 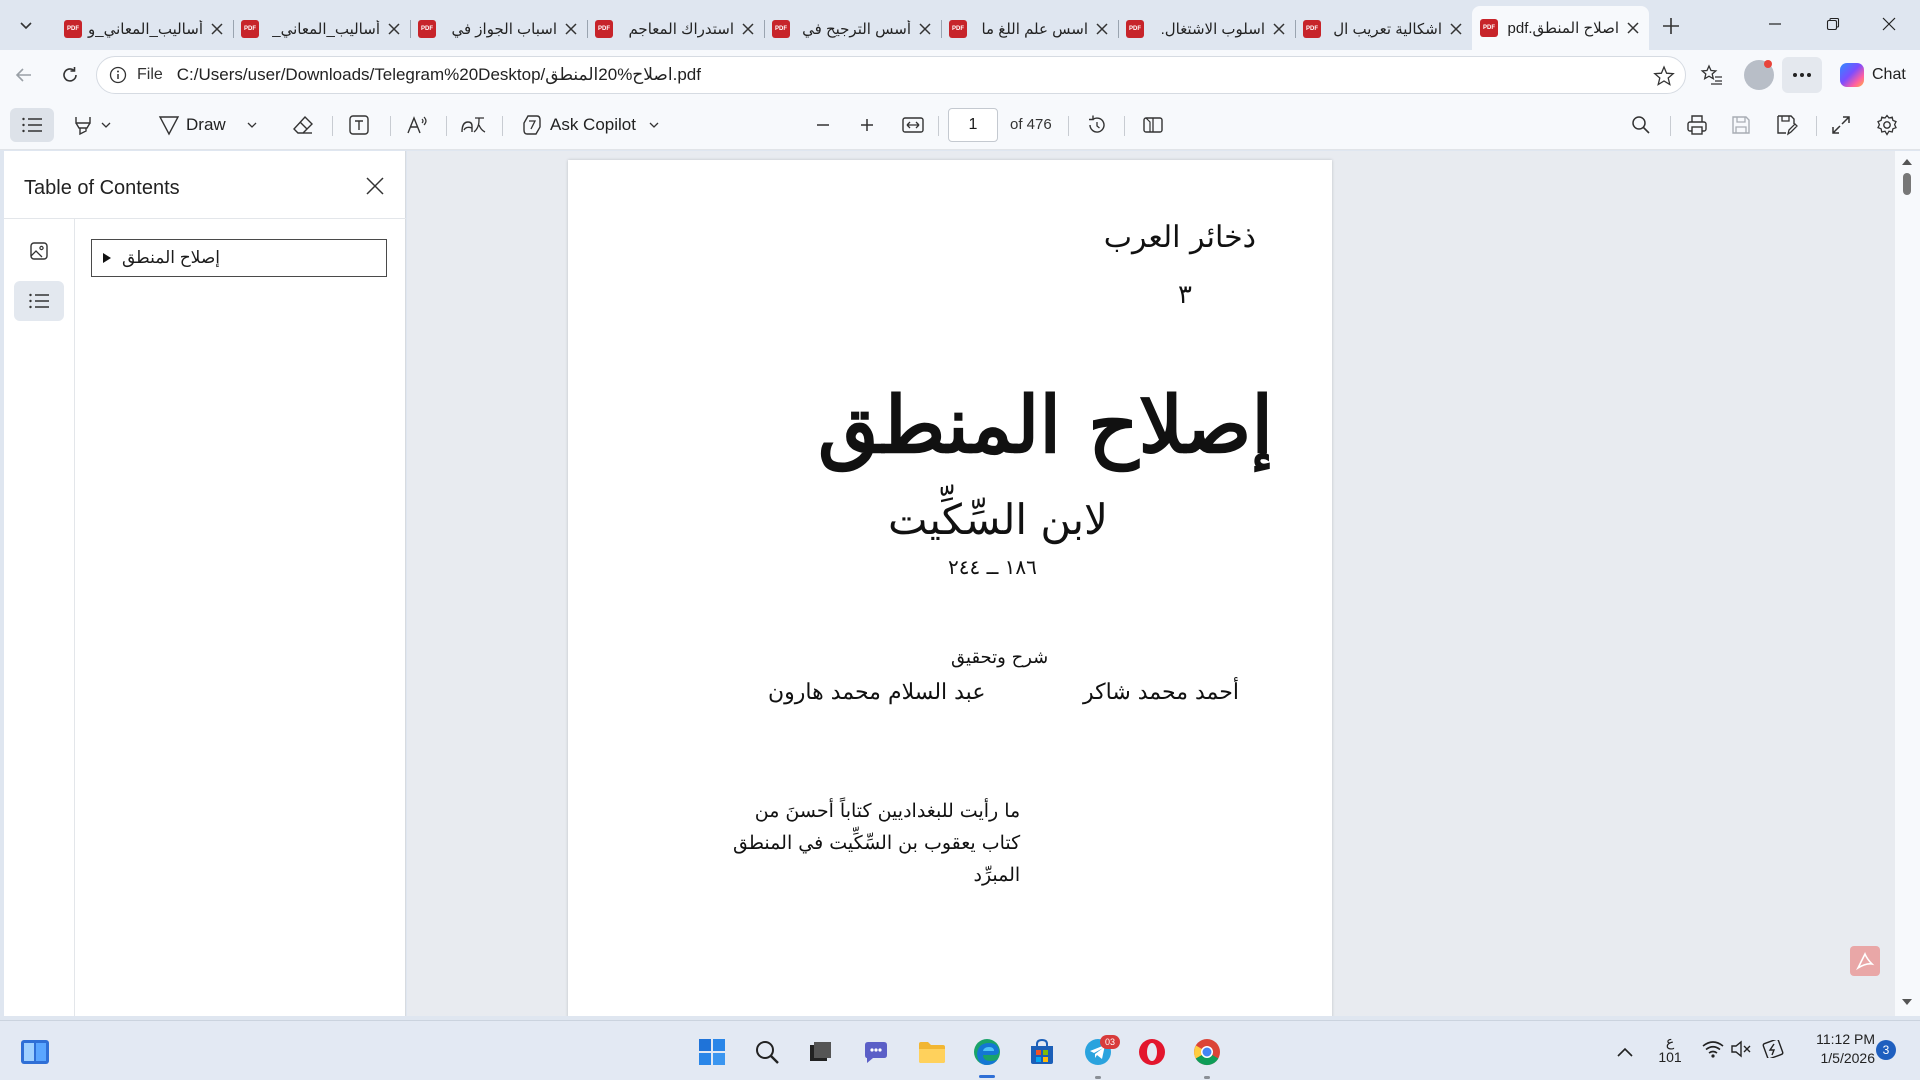 I want to click on keyboard-layout-label: 101, so click(x=1670, y=1057).